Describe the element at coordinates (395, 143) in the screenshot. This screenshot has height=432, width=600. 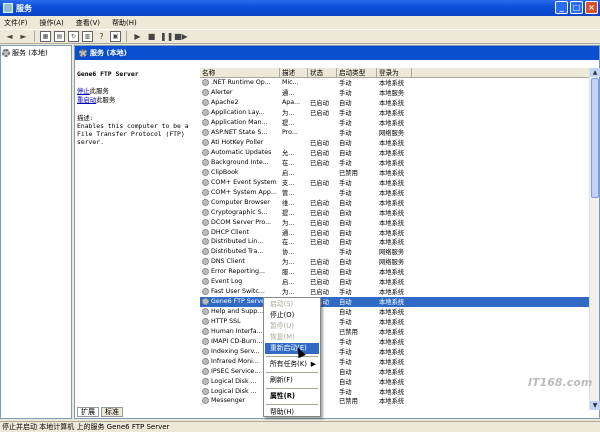
I see `table-row: Ati HotKey Poller 已启动 自动 本地系统` at that location.